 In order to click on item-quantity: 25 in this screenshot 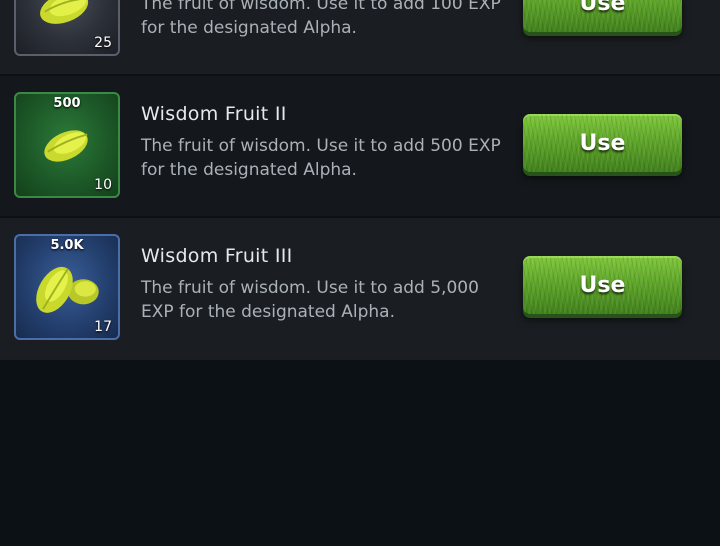, I will do `click(103, 43)`.